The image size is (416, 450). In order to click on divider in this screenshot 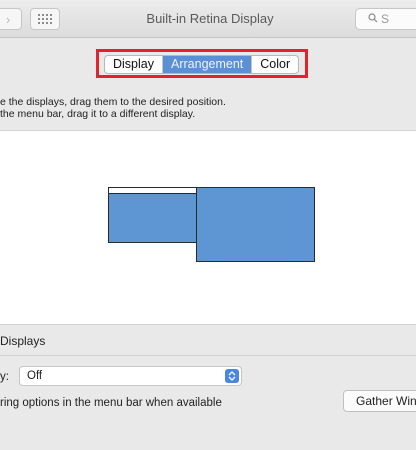, I will do `click(208, 355)`.